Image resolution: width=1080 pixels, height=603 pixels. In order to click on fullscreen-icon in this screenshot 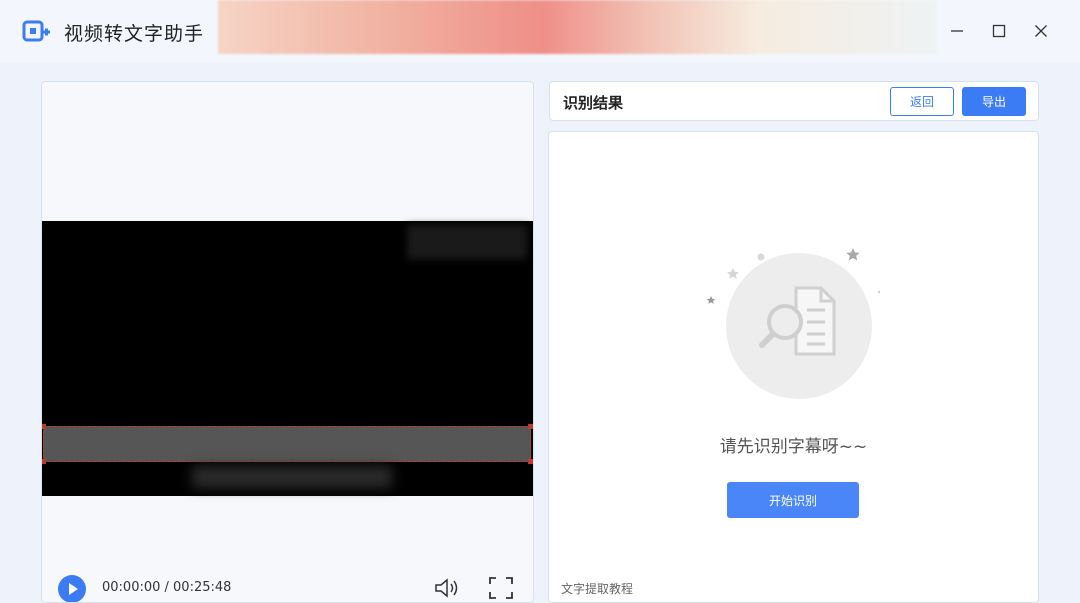, I will do `click(501, 589)`.